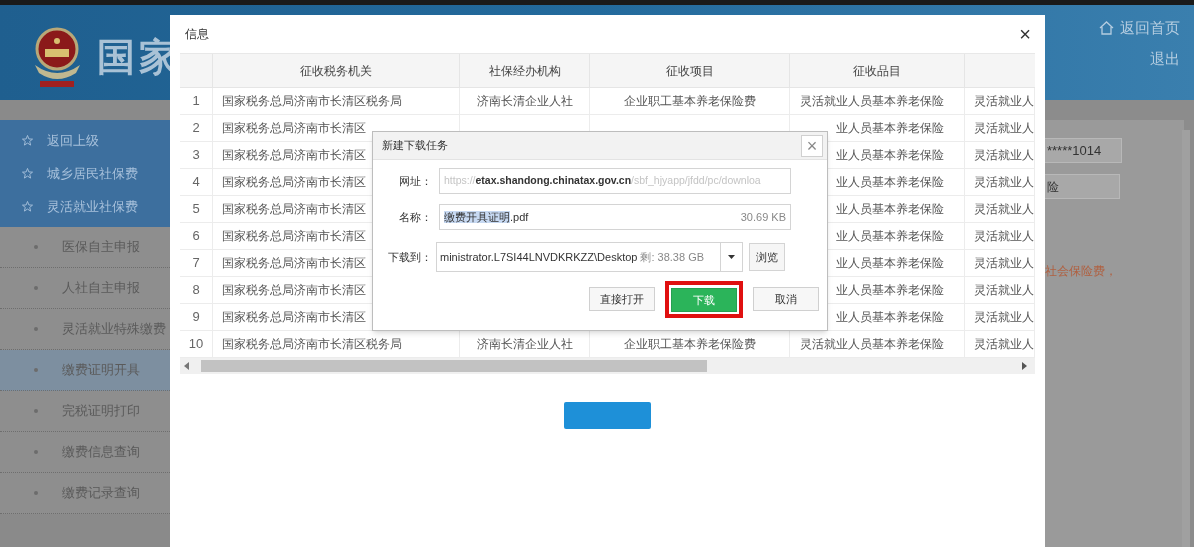 Image resolution: width=1194 pixels, height=547 pixels. Describe the element at coordinates (538, 257) in the screenshot. I see `save-path: ministrator.L7SI44LNVDKRKZZ\Desktop` at that location.